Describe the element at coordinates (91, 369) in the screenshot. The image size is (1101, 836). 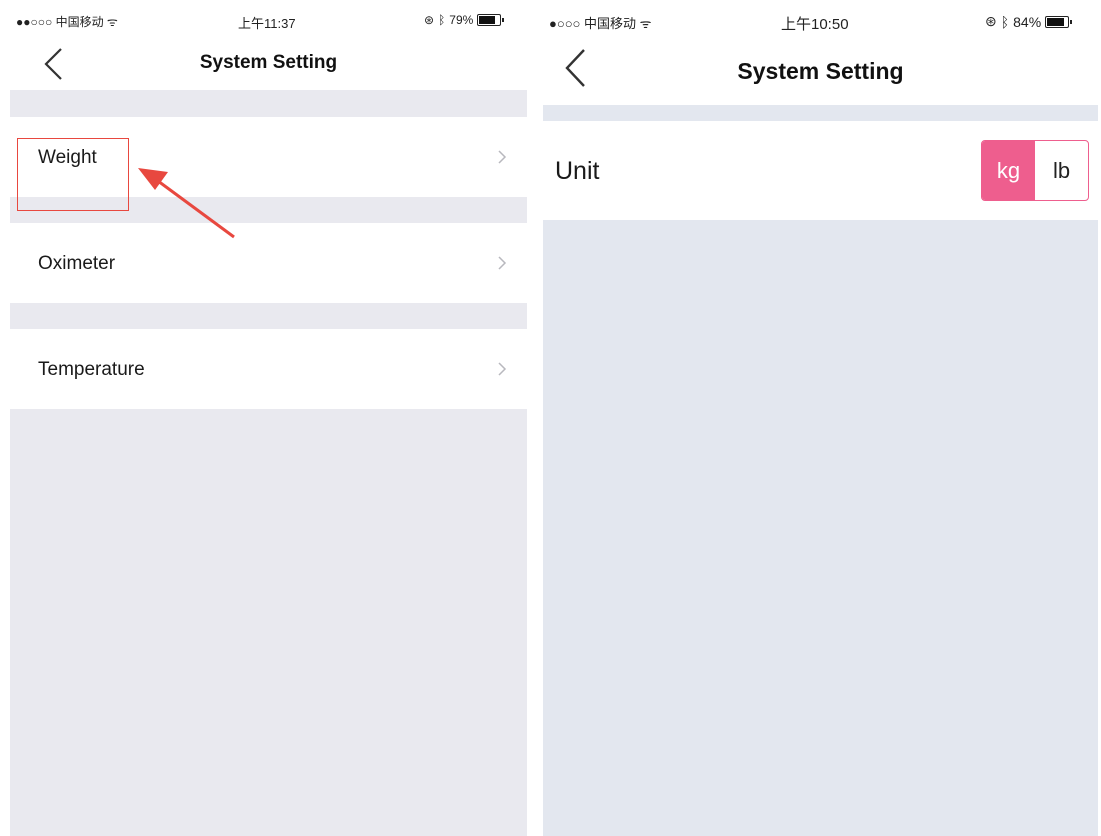
I see `settings-item-label: Temperature` at that location.